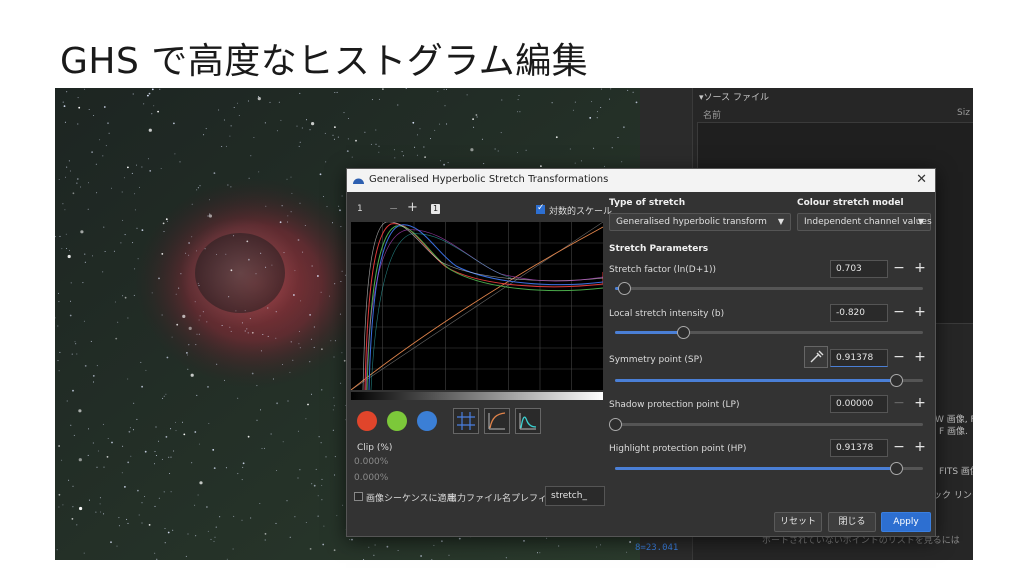  I want to click on reset-button: リセット, so click(798, 522).